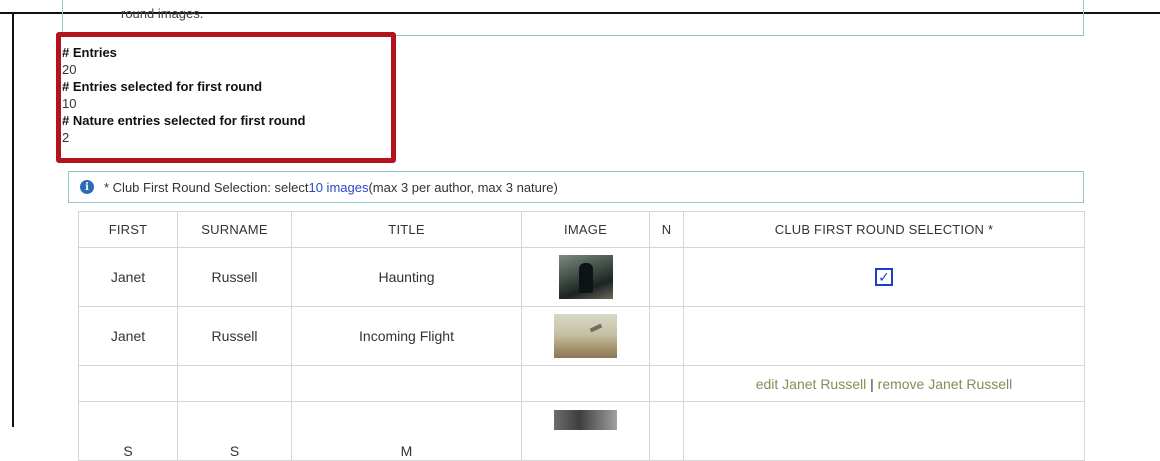 Image resolution: width=1160 pixels, height=461 pixels. Describe the element at coordinates (128, 229) in the screenshot. I see `header-first: FIRST` at that location.